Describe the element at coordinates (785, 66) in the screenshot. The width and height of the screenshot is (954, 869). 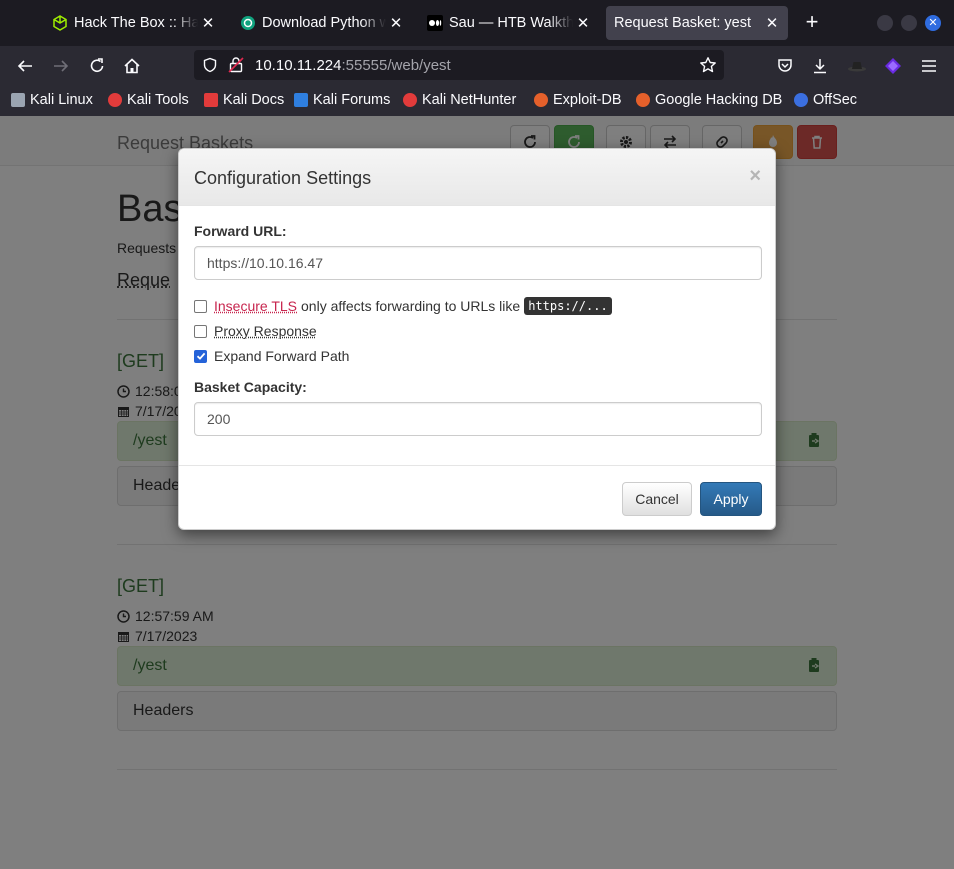
I see `pocket-icon` at that location.